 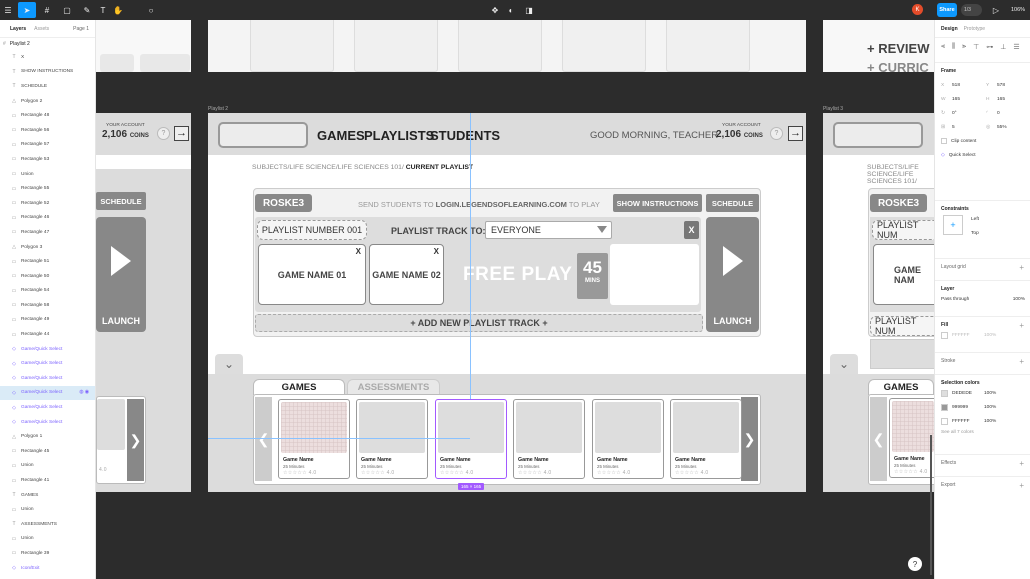 I want to click on main-menu-icon: ☰, so click(x=8, y=10).